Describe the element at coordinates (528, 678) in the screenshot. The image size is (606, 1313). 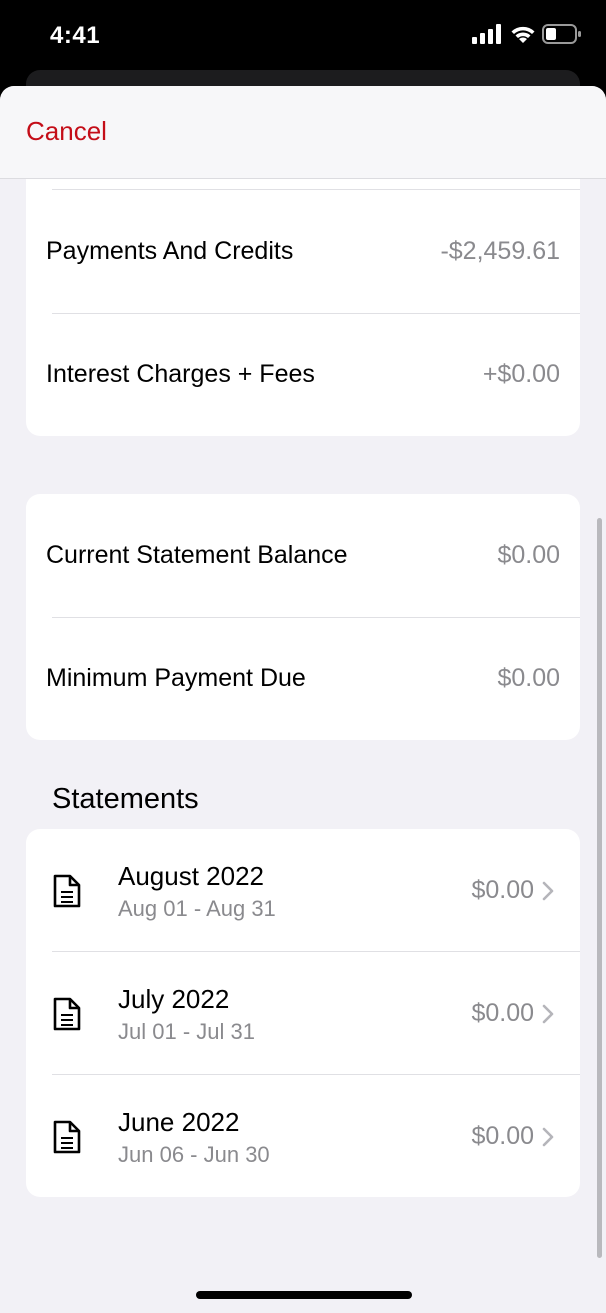
I see `minimum-payment-value: $0.00` at that location.